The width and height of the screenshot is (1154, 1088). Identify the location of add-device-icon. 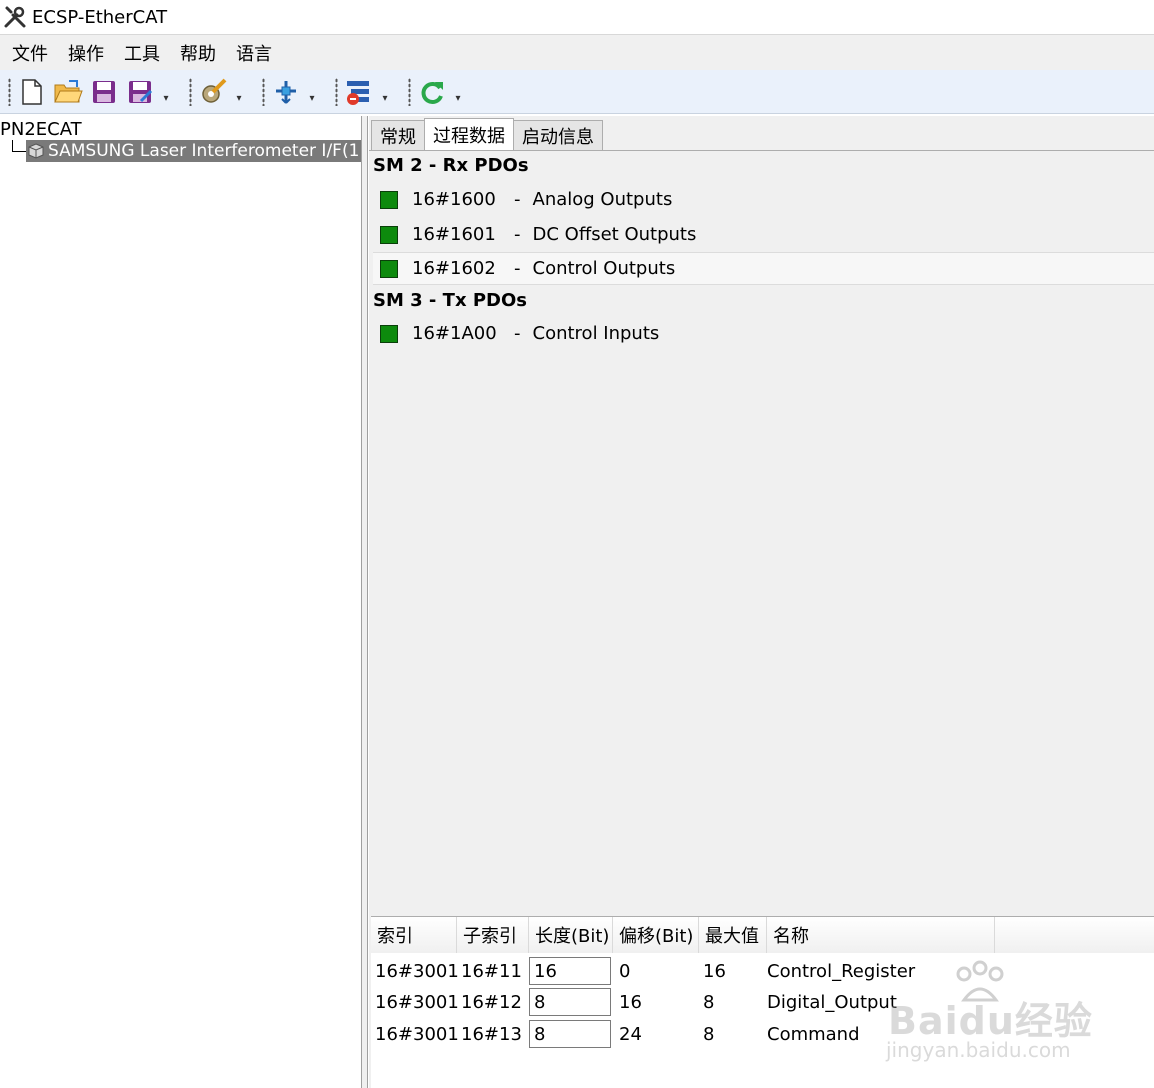
(286, 92).